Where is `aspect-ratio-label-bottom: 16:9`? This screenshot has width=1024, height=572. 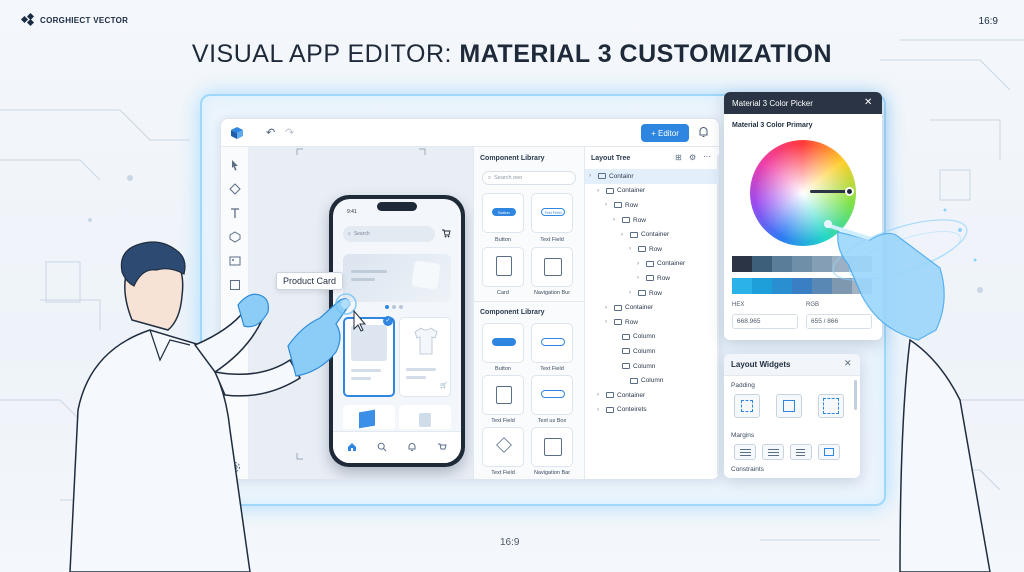 aspect-ratio-label-bottom: 16:9 is located at coordinates (510, 542).